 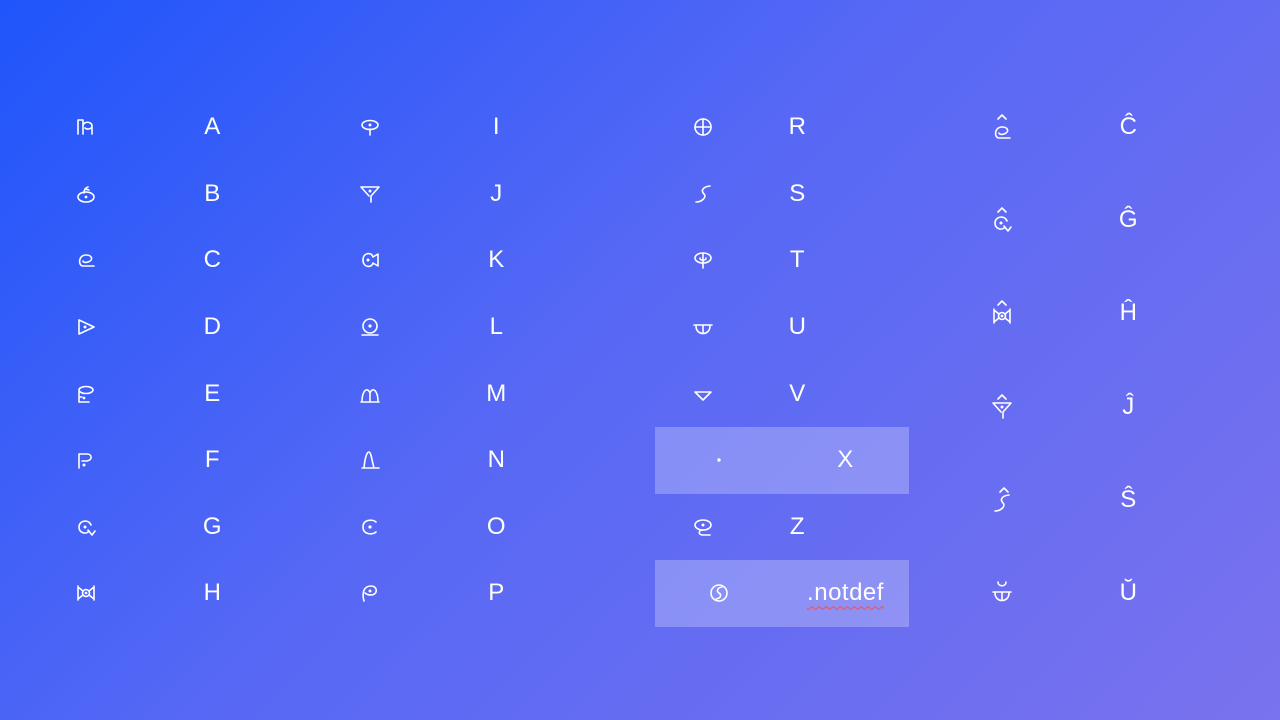 What do you see at coordinates (369, 593) in the screenshot?
I see `script-glyph-p-icon` at bounding box center [369, 593].